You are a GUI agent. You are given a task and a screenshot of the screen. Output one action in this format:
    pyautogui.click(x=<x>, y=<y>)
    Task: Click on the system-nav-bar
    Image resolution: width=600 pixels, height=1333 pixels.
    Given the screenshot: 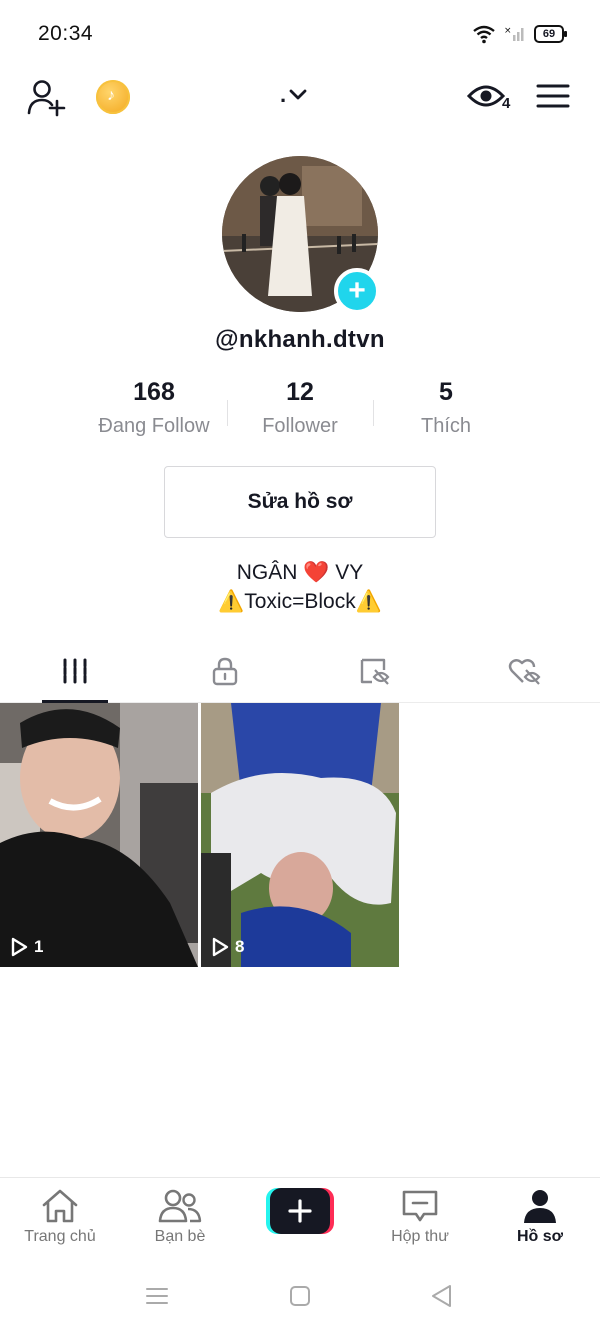 What is the action you would take?
    pyautogui.click(x=300, y=1301)
    